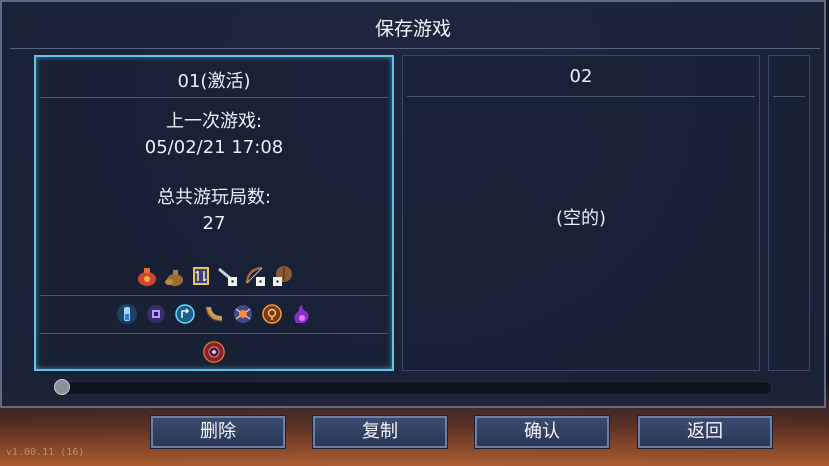 This screenshot has width=829, height=466. I want to click on horn-icon, so click(214, 314).